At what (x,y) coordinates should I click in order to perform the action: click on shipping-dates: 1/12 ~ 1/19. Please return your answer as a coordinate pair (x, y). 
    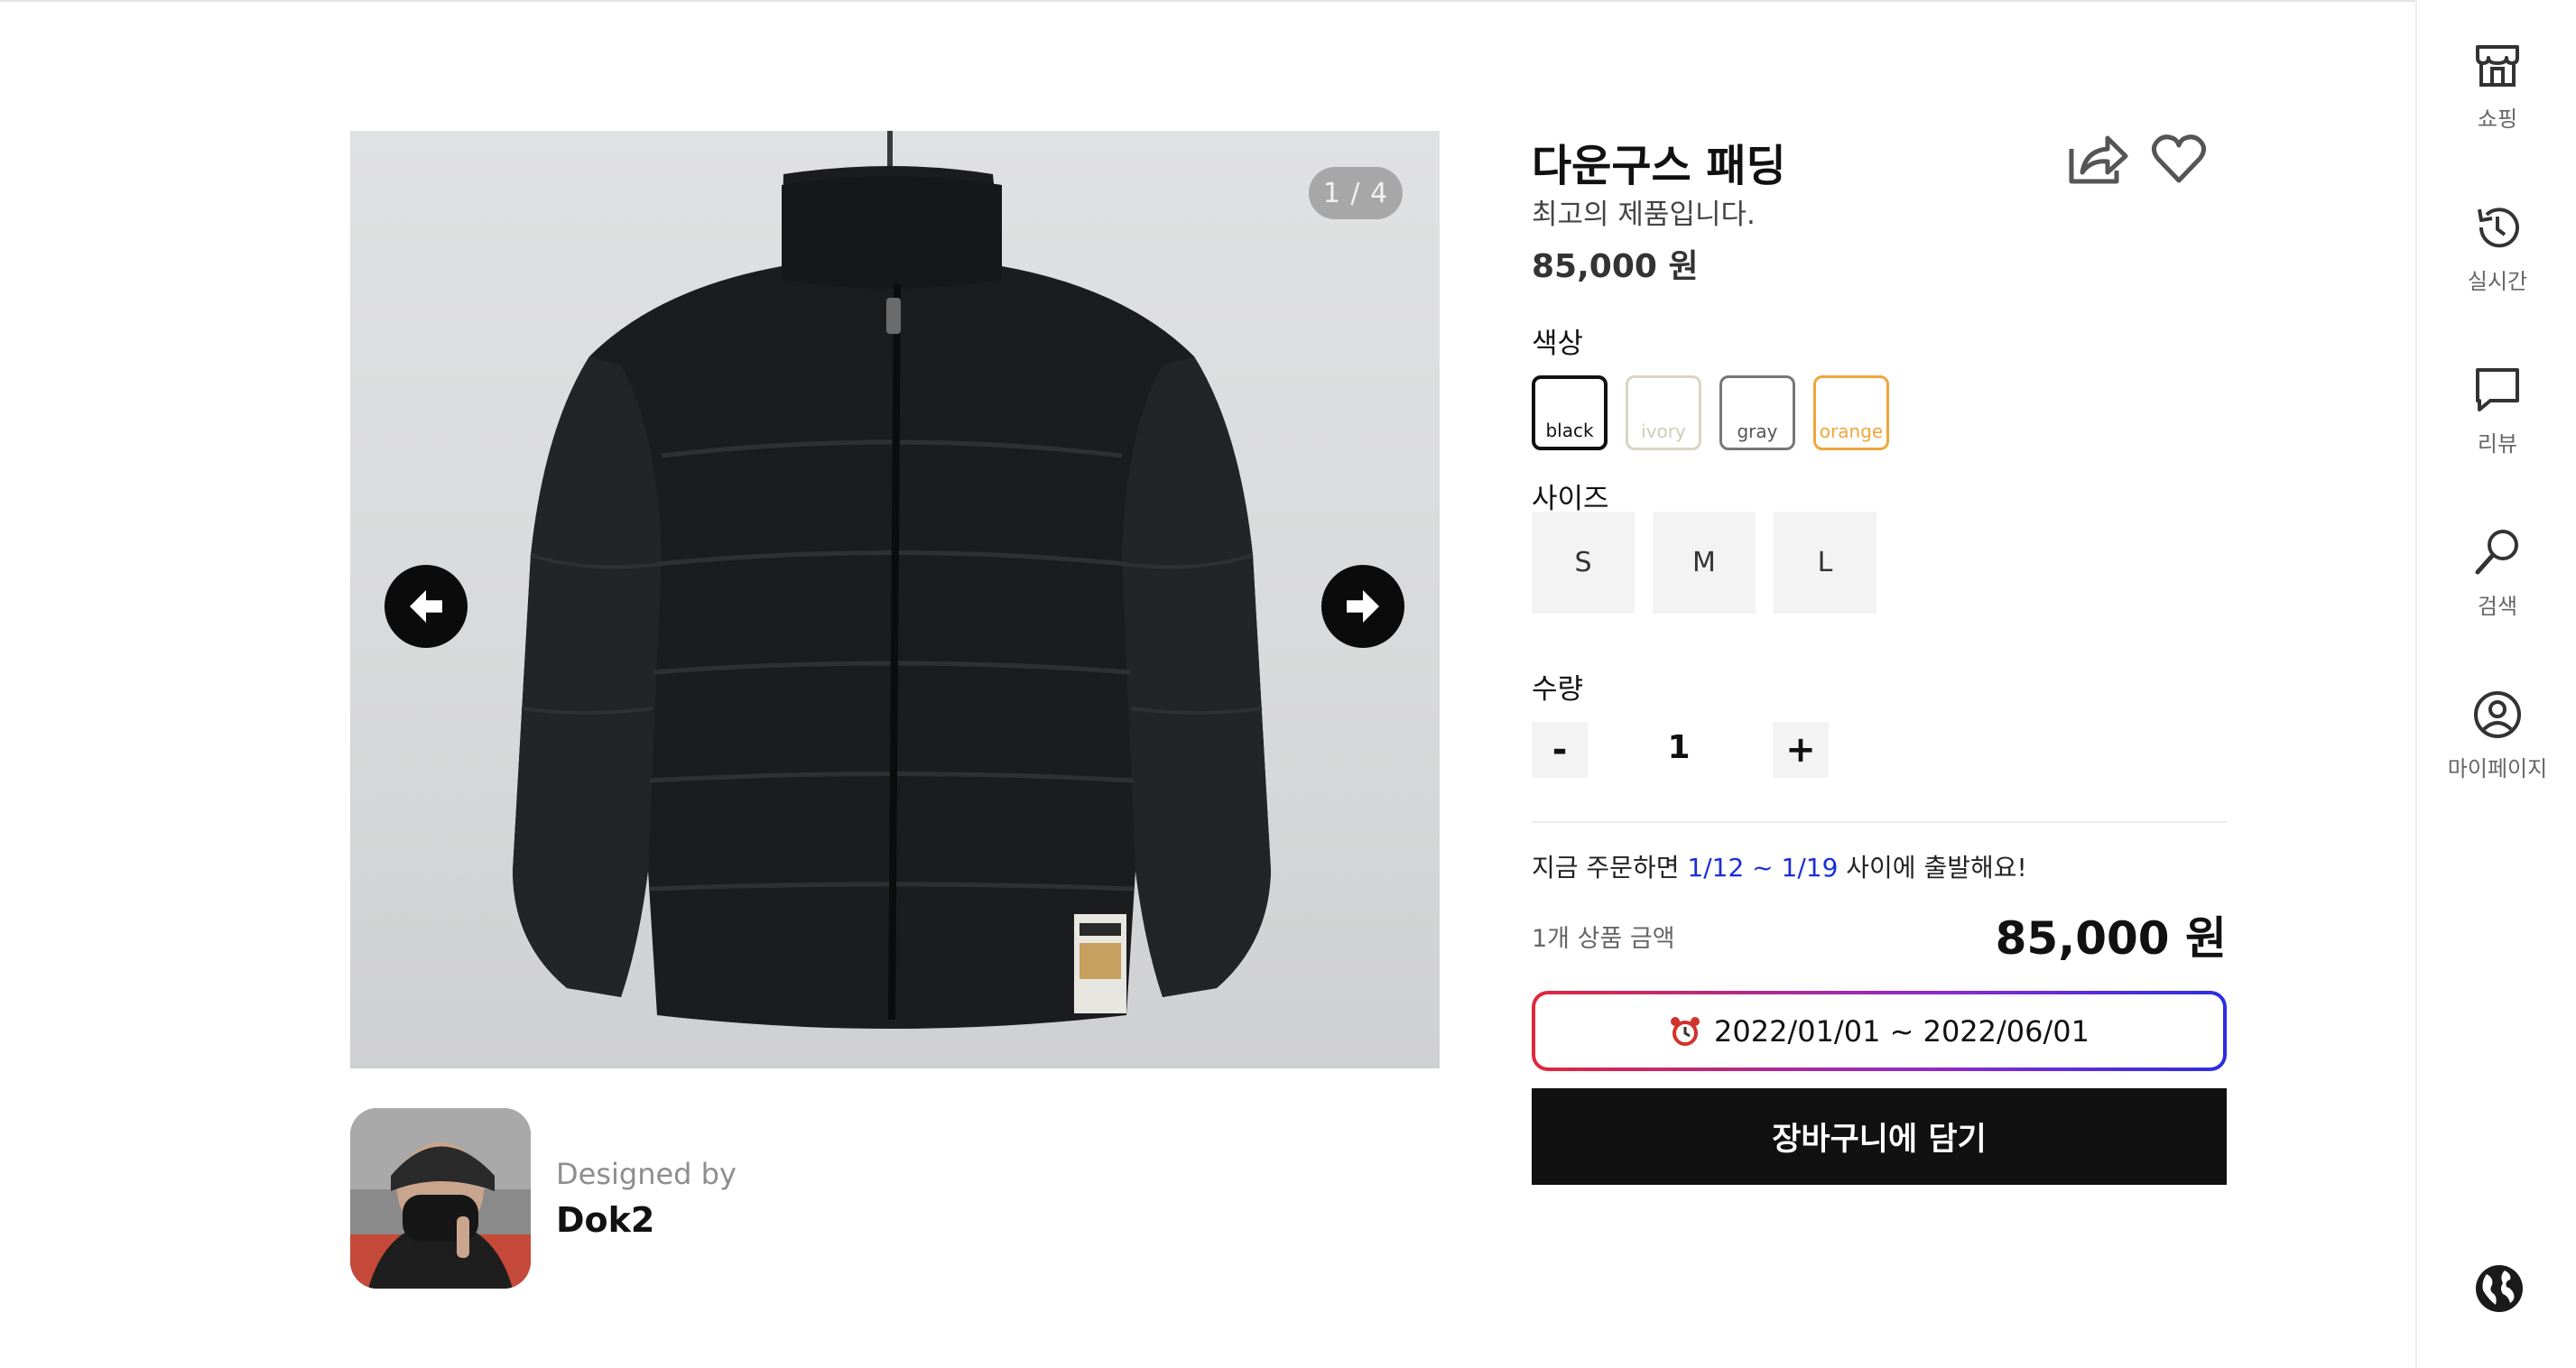
    Looking at the image, I should click on (1763, 868).